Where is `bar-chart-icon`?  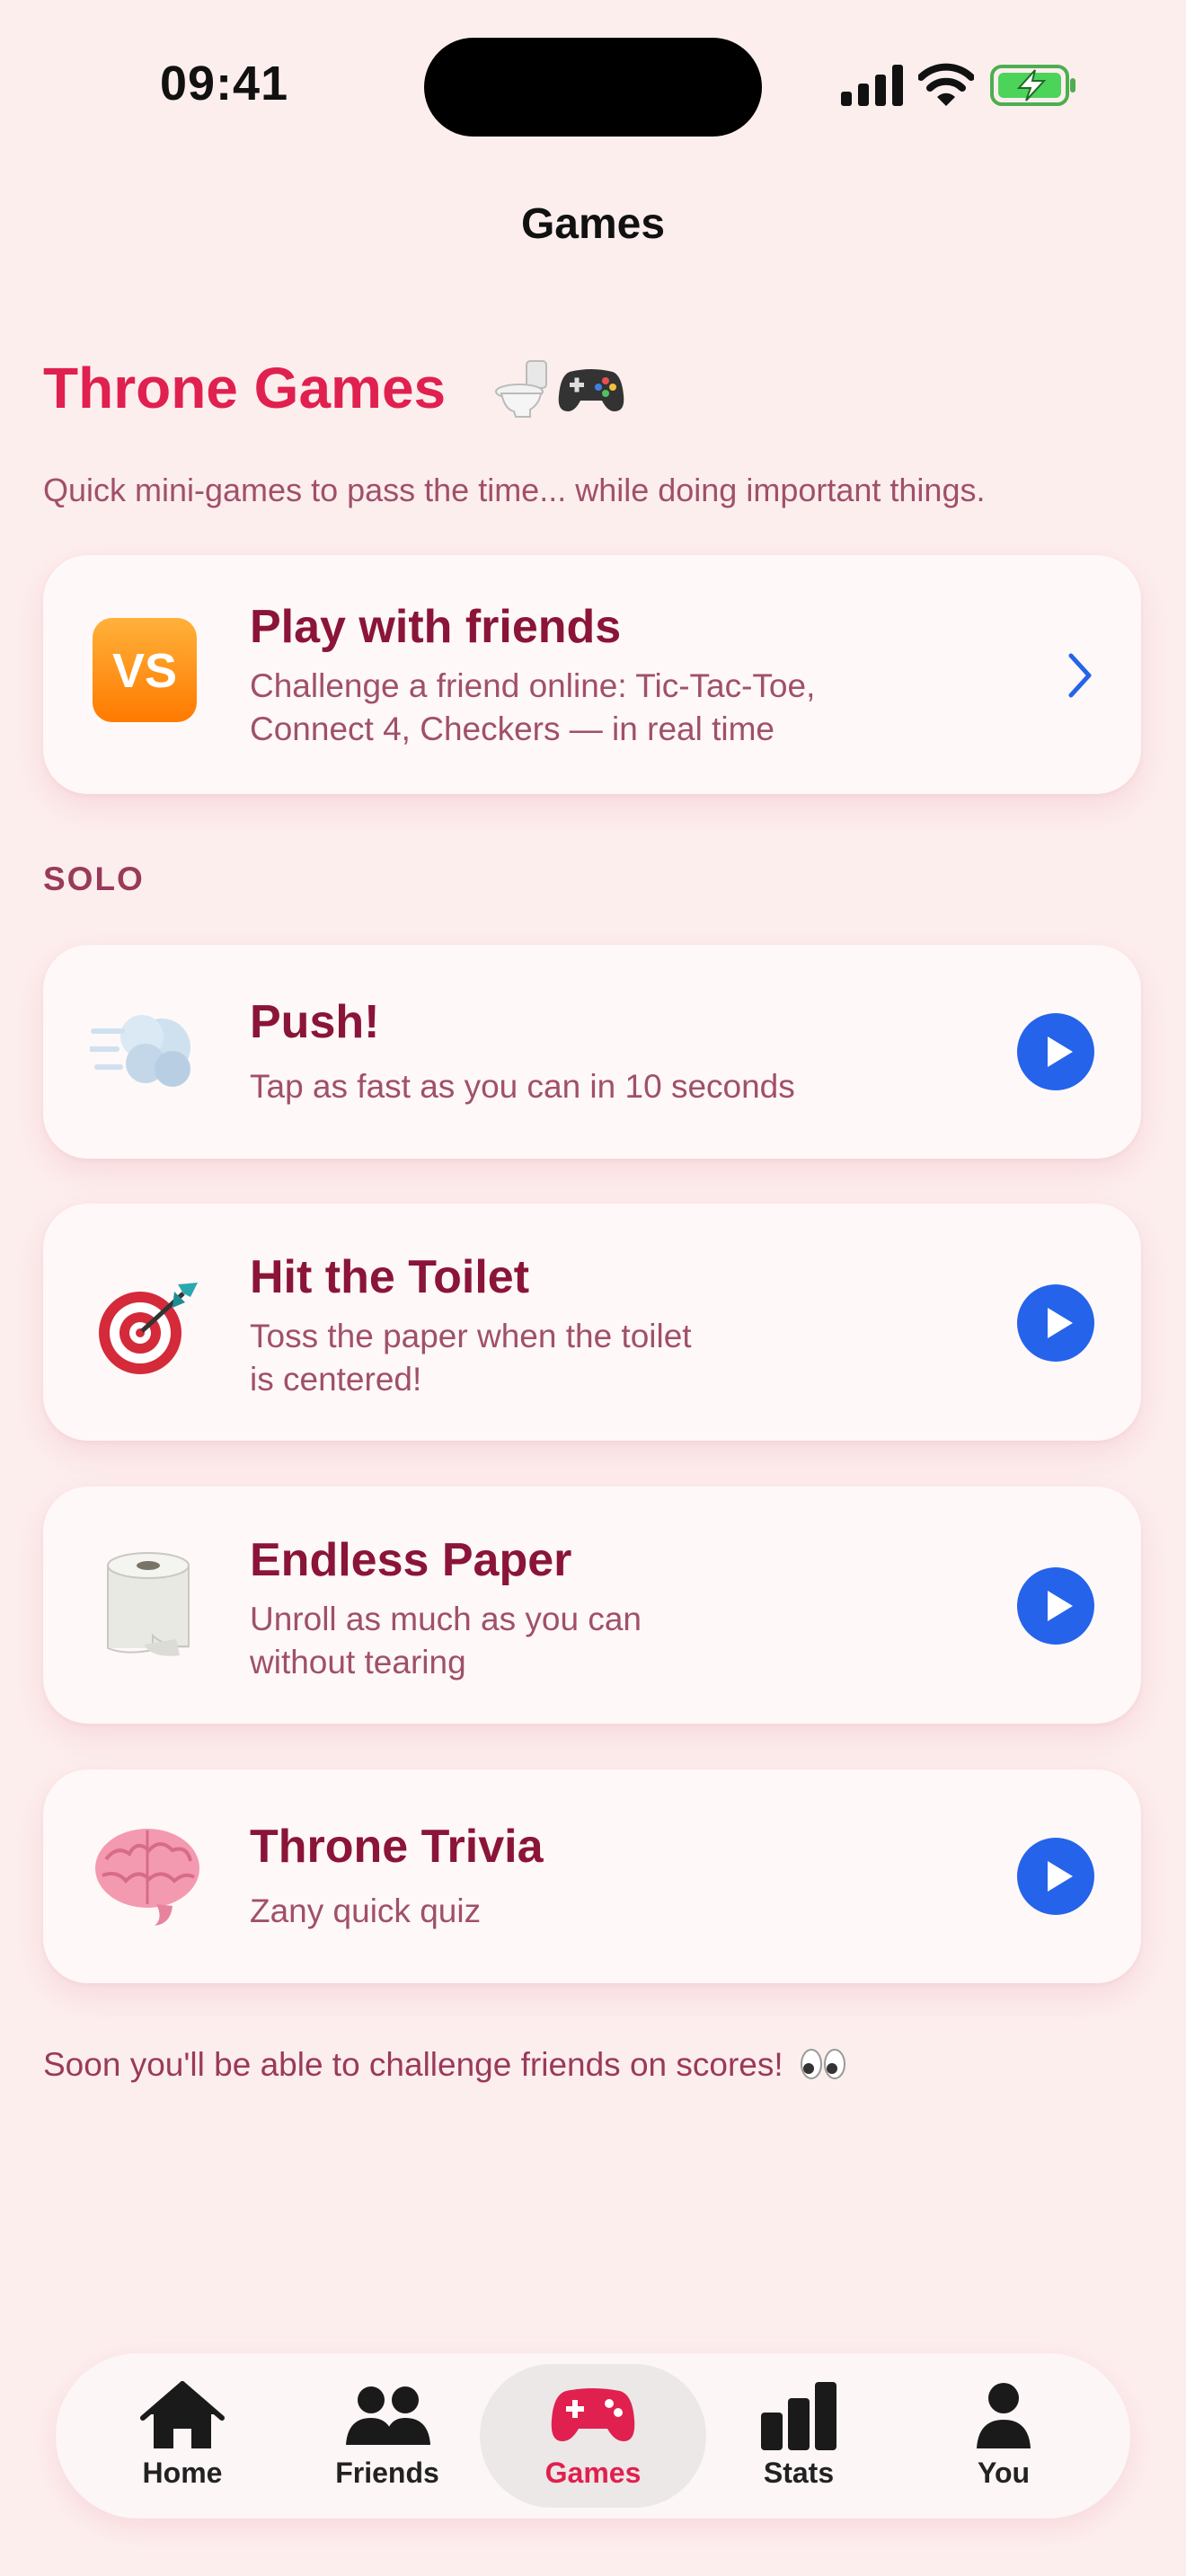 bar-chart-icon is located at coordinates (798, 2416).